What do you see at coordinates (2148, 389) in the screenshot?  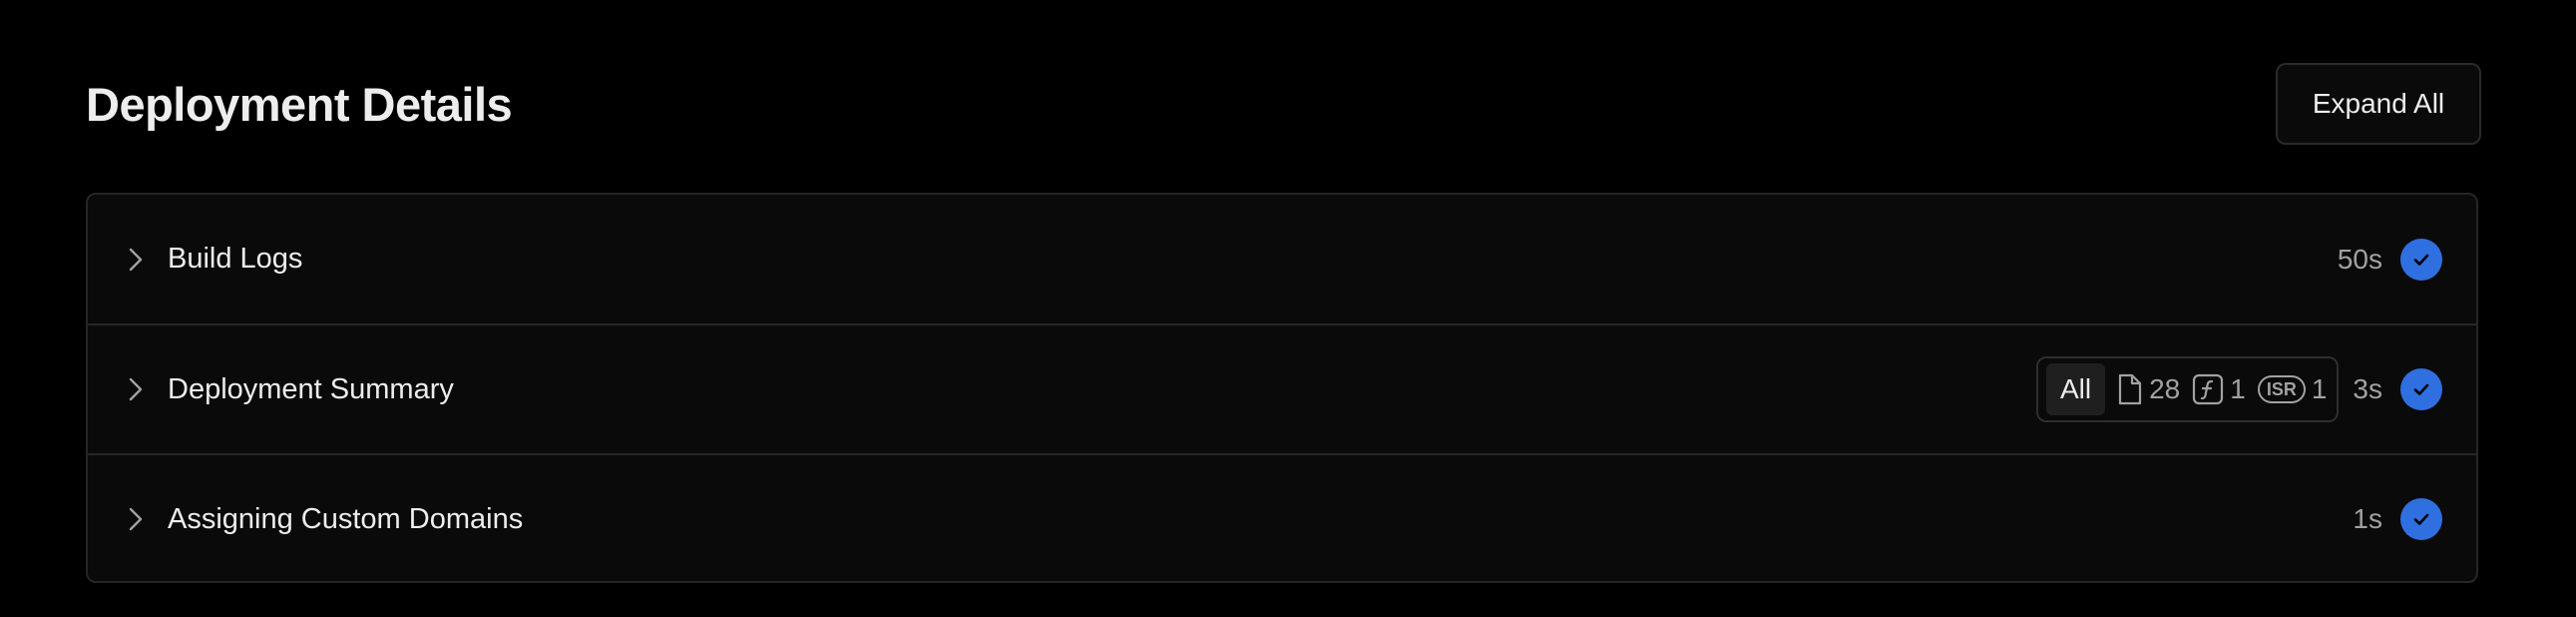 I see `filter-static-button: 28` at bounding box center [2148, 389].